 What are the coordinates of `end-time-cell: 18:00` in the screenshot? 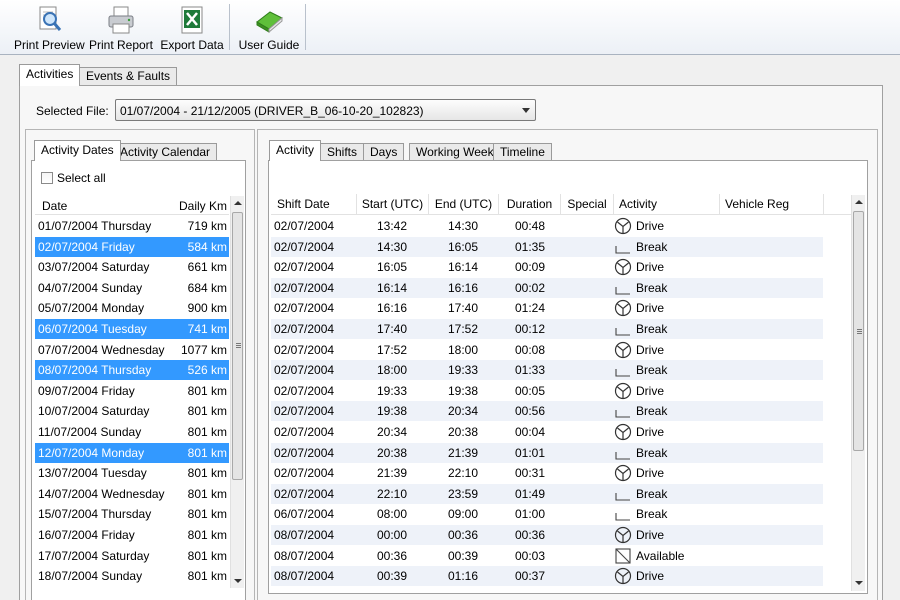 It's located at (463, 349).